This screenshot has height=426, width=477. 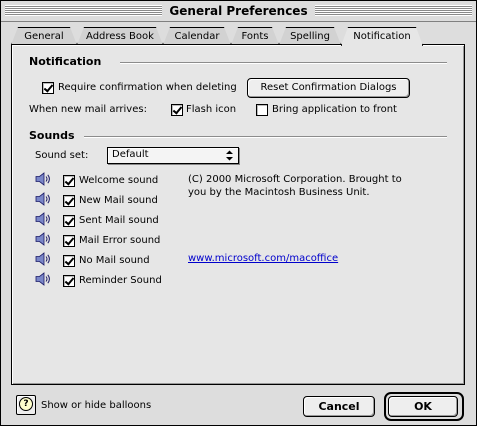 I want to click on reminder-sound-label: Reminder Sound, so click(x=120, y=280).